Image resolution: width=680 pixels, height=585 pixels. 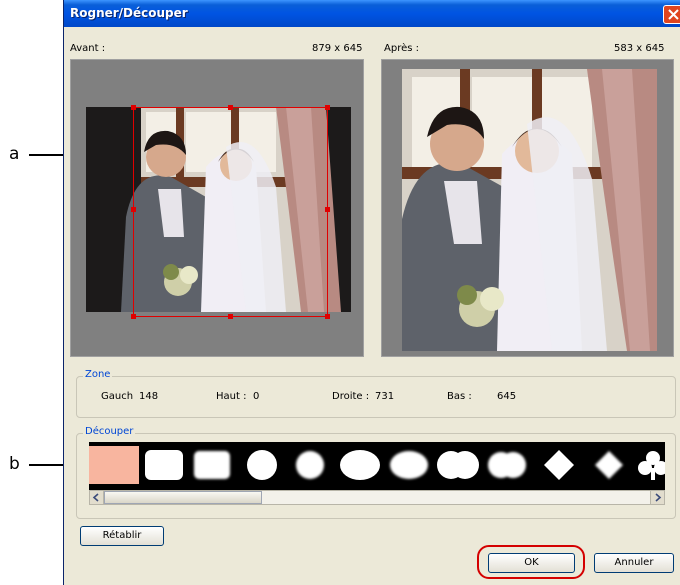 I want to click on shape-soft-rect, so click(x=212, y=465).